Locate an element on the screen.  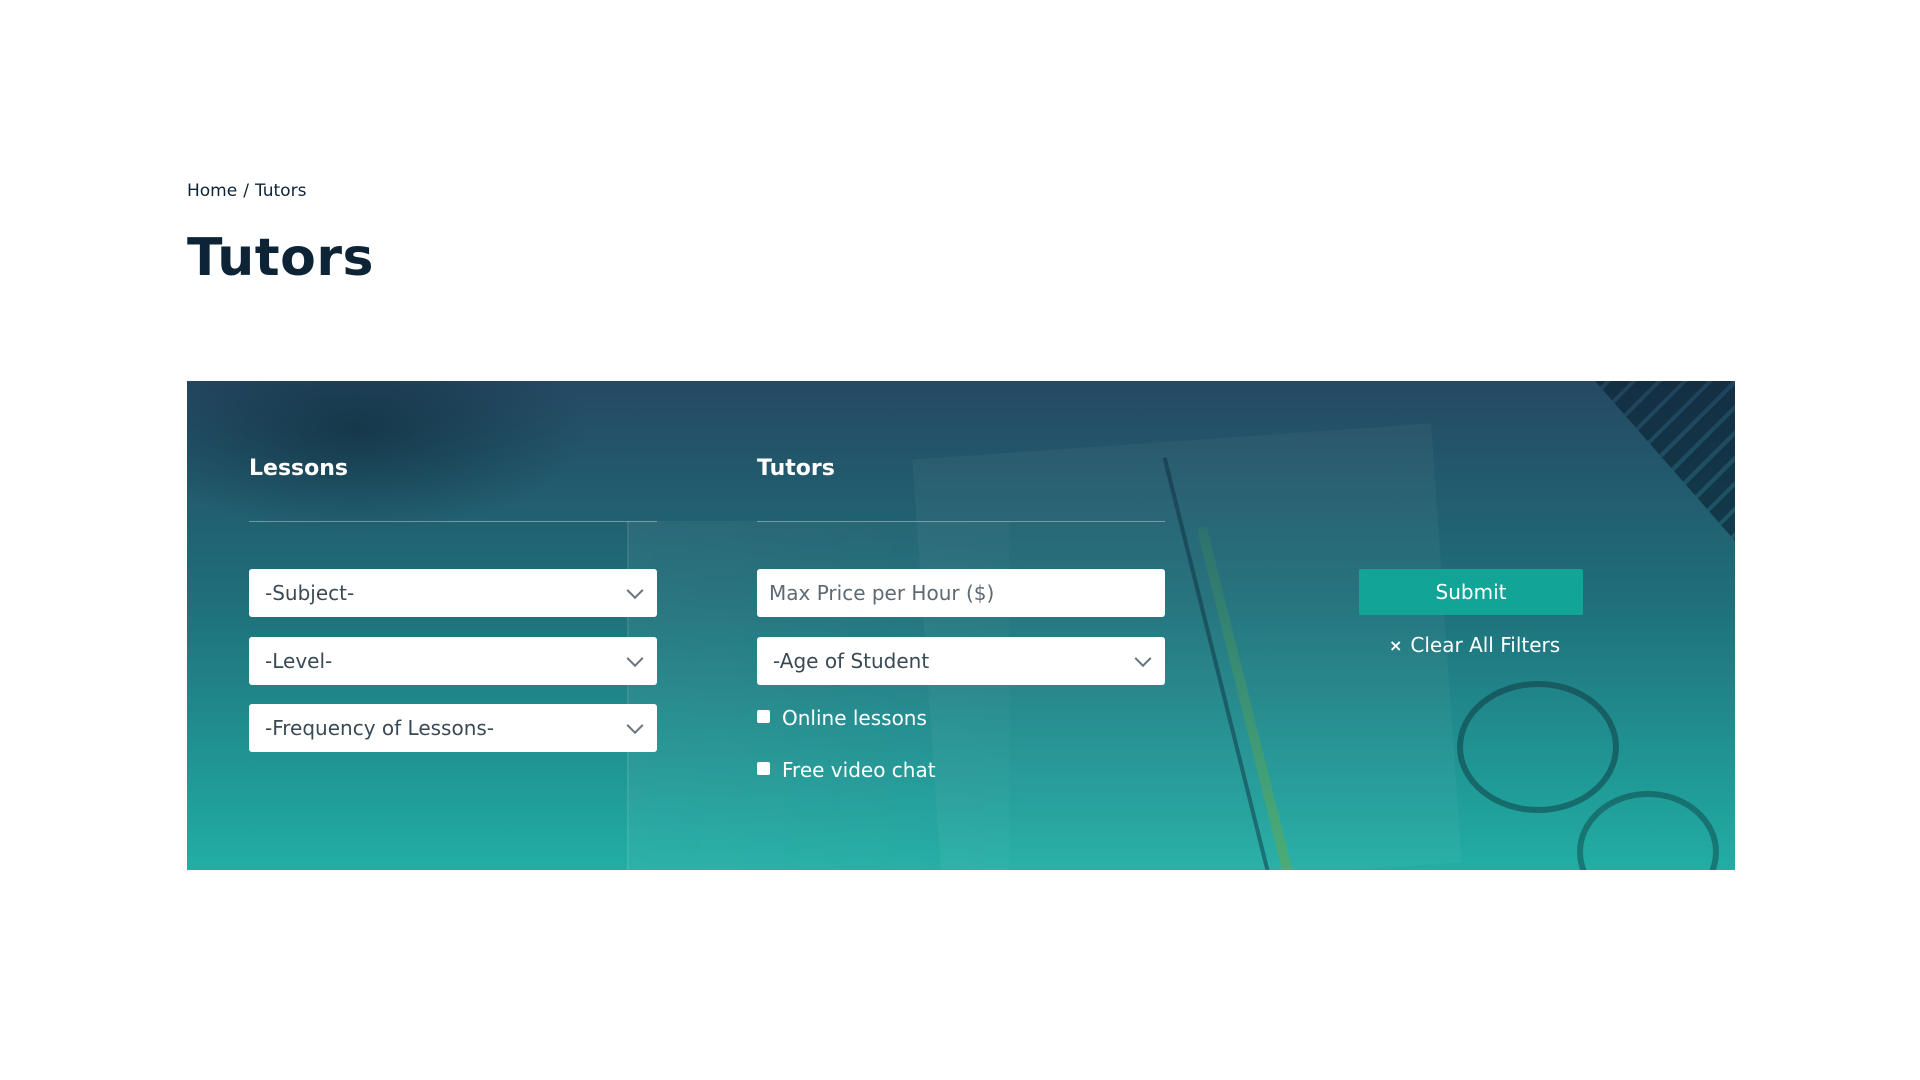
pencil-decoration is located at coordinates (1250, 697).